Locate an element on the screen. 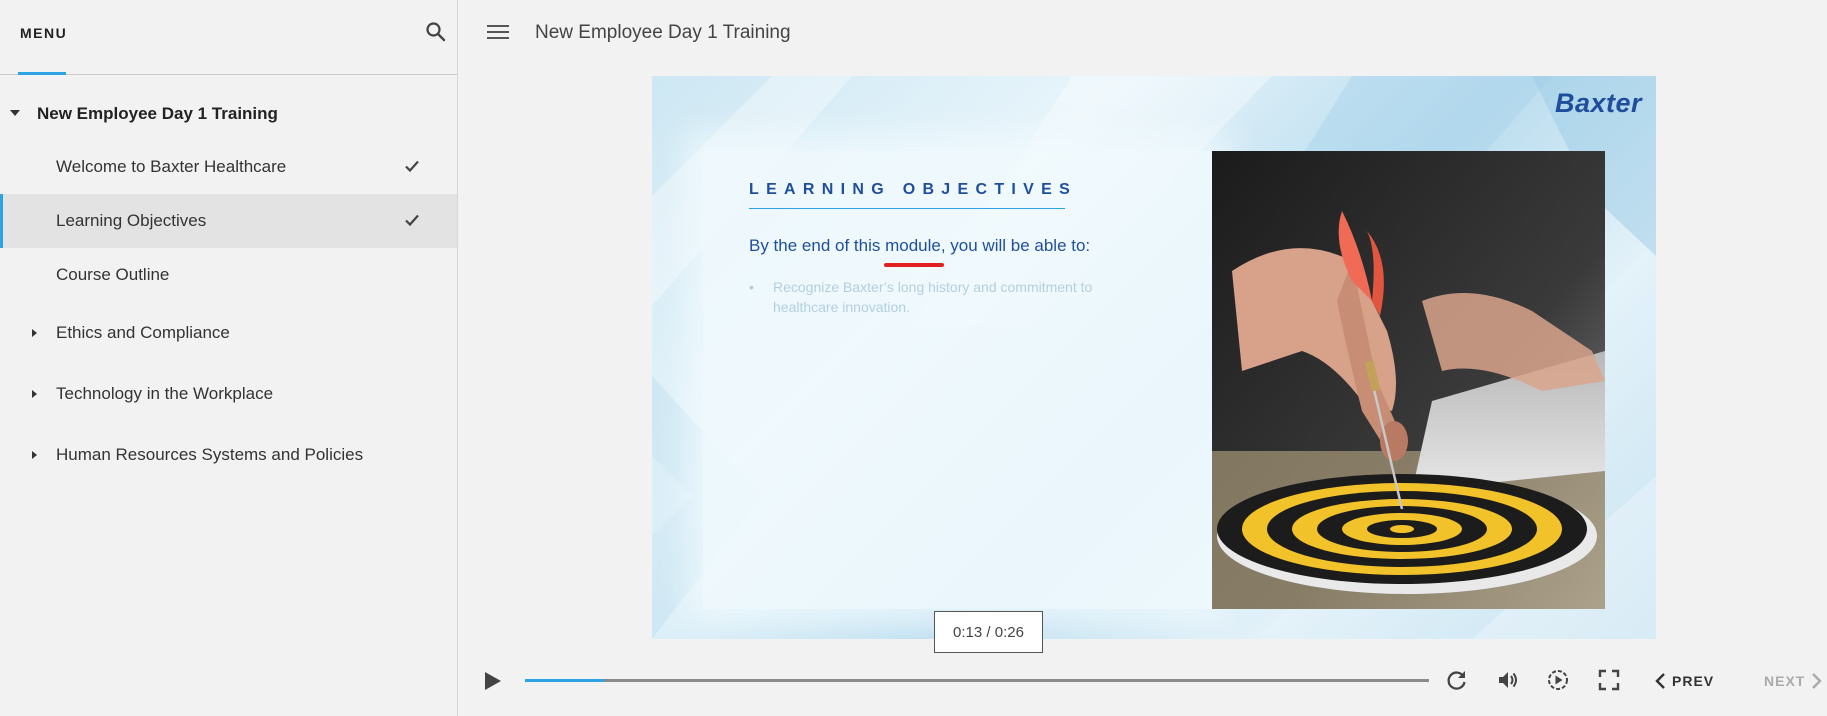 Image resolution: width=1827 pixels, height=716 pixels. sidebar-item-learning-objectives: Learning Objectives is located at coordinates (228, 221).